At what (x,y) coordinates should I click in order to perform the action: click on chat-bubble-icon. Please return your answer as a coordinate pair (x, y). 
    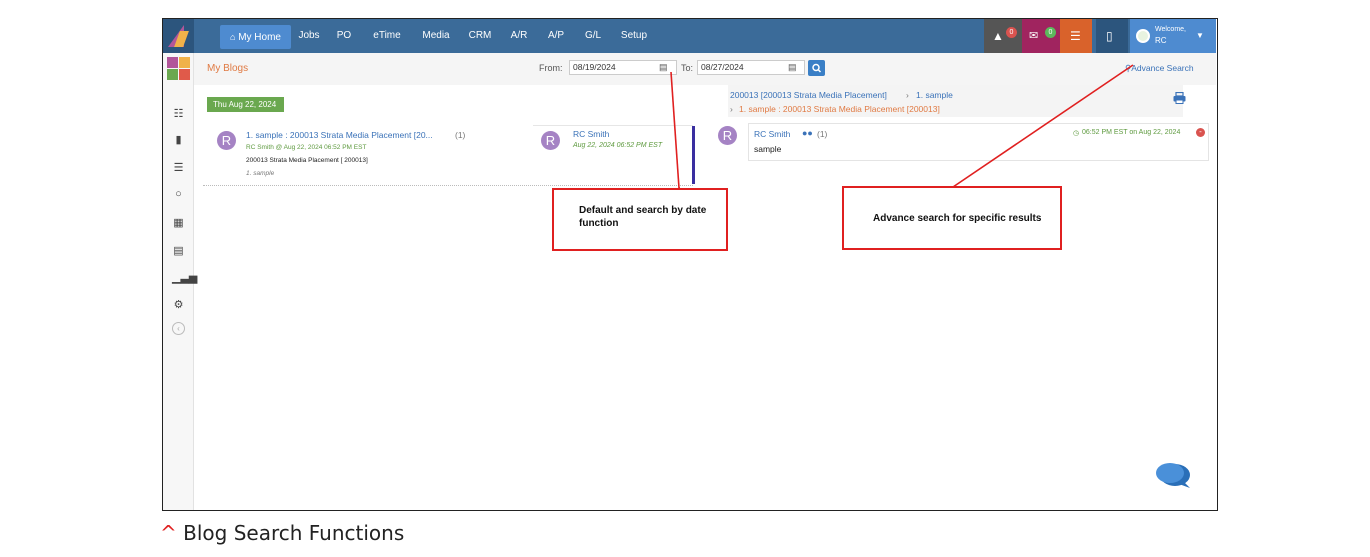
    Looking at the image, I should click on (1174, 476).